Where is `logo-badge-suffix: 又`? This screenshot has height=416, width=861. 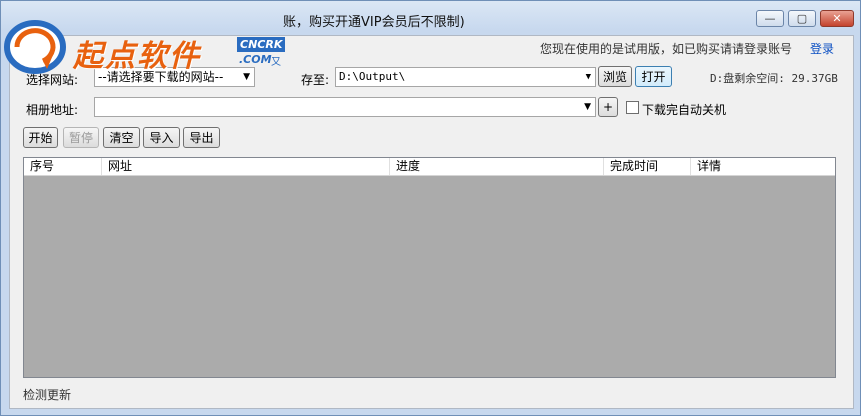
logo-badge-suffix: 又 is located at coordinates (276, 62).